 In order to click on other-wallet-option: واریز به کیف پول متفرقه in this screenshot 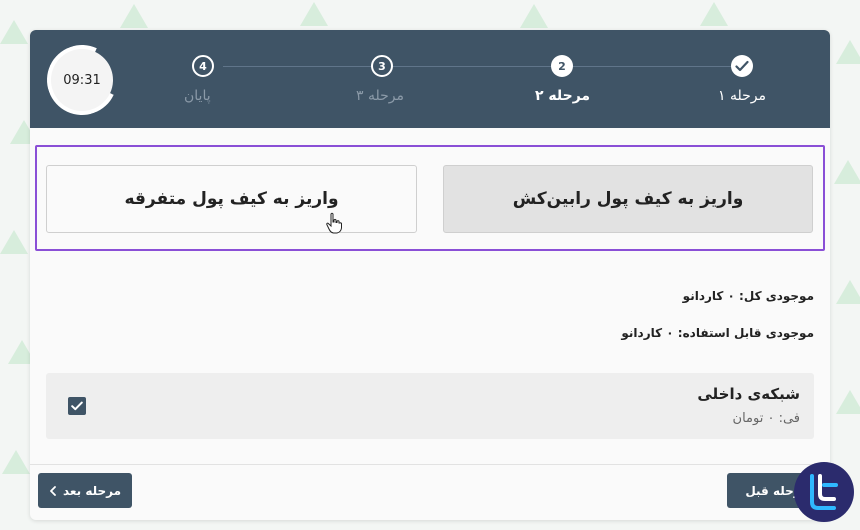, I will do `click(231, 199)`.